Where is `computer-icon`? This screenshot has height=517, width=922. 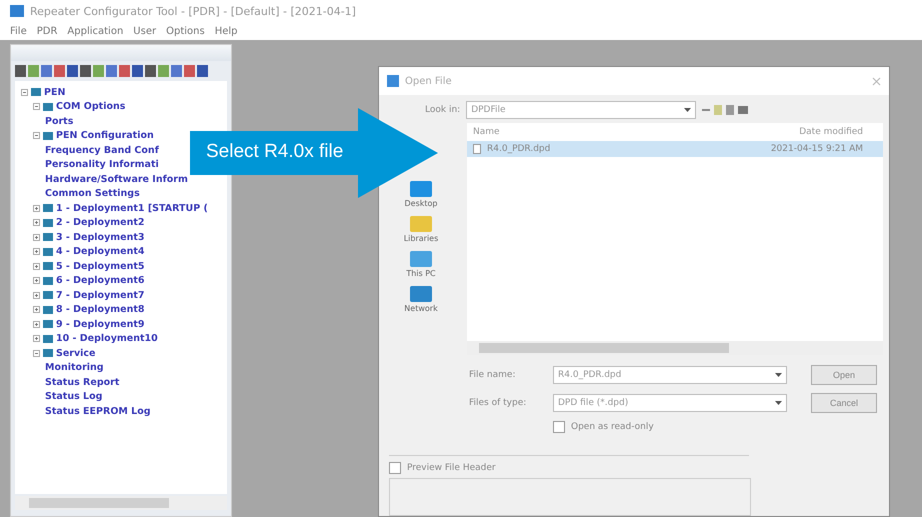
computer-icon is located at coordinates (421, 259).